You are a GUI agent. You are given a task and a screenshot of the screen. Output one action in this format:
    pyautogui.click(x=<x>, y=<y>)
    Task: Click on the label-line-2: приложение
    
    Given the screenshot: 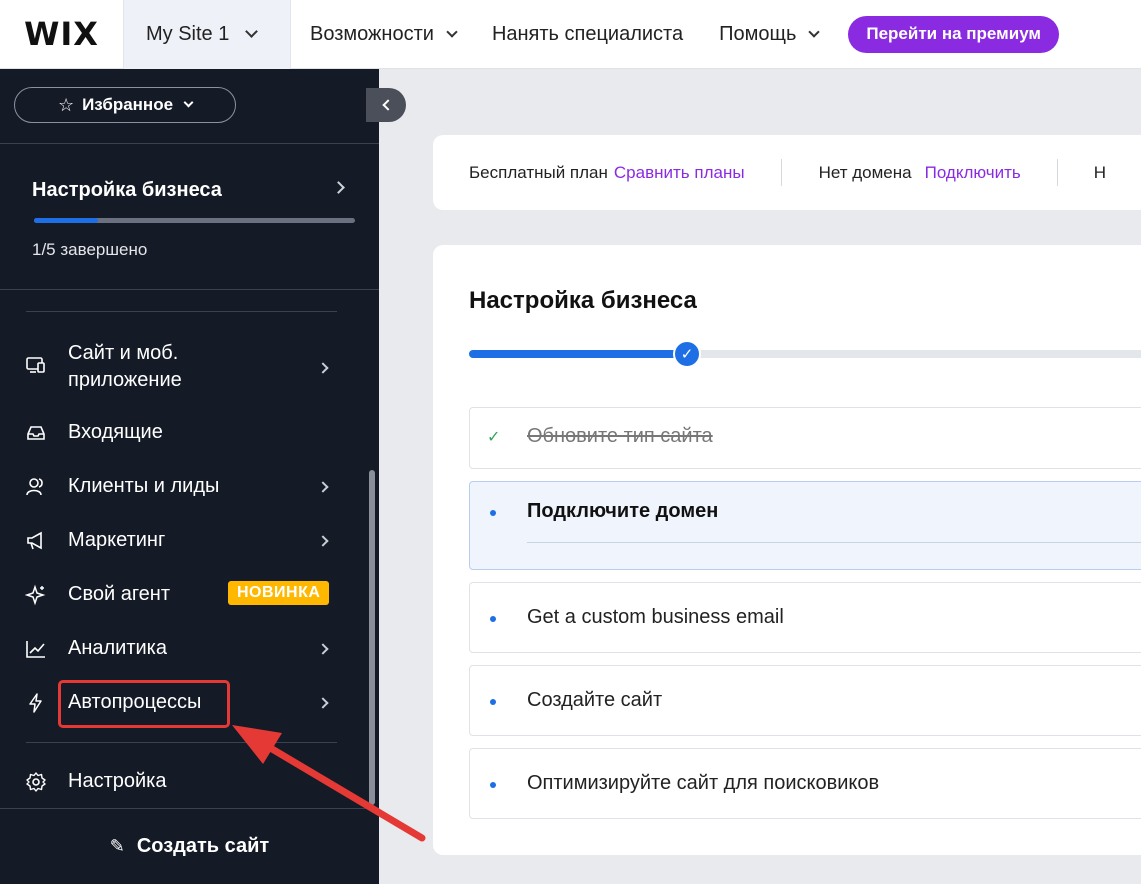 What is the action you would take?
    pyautogui.click(x=125, y=380)
    